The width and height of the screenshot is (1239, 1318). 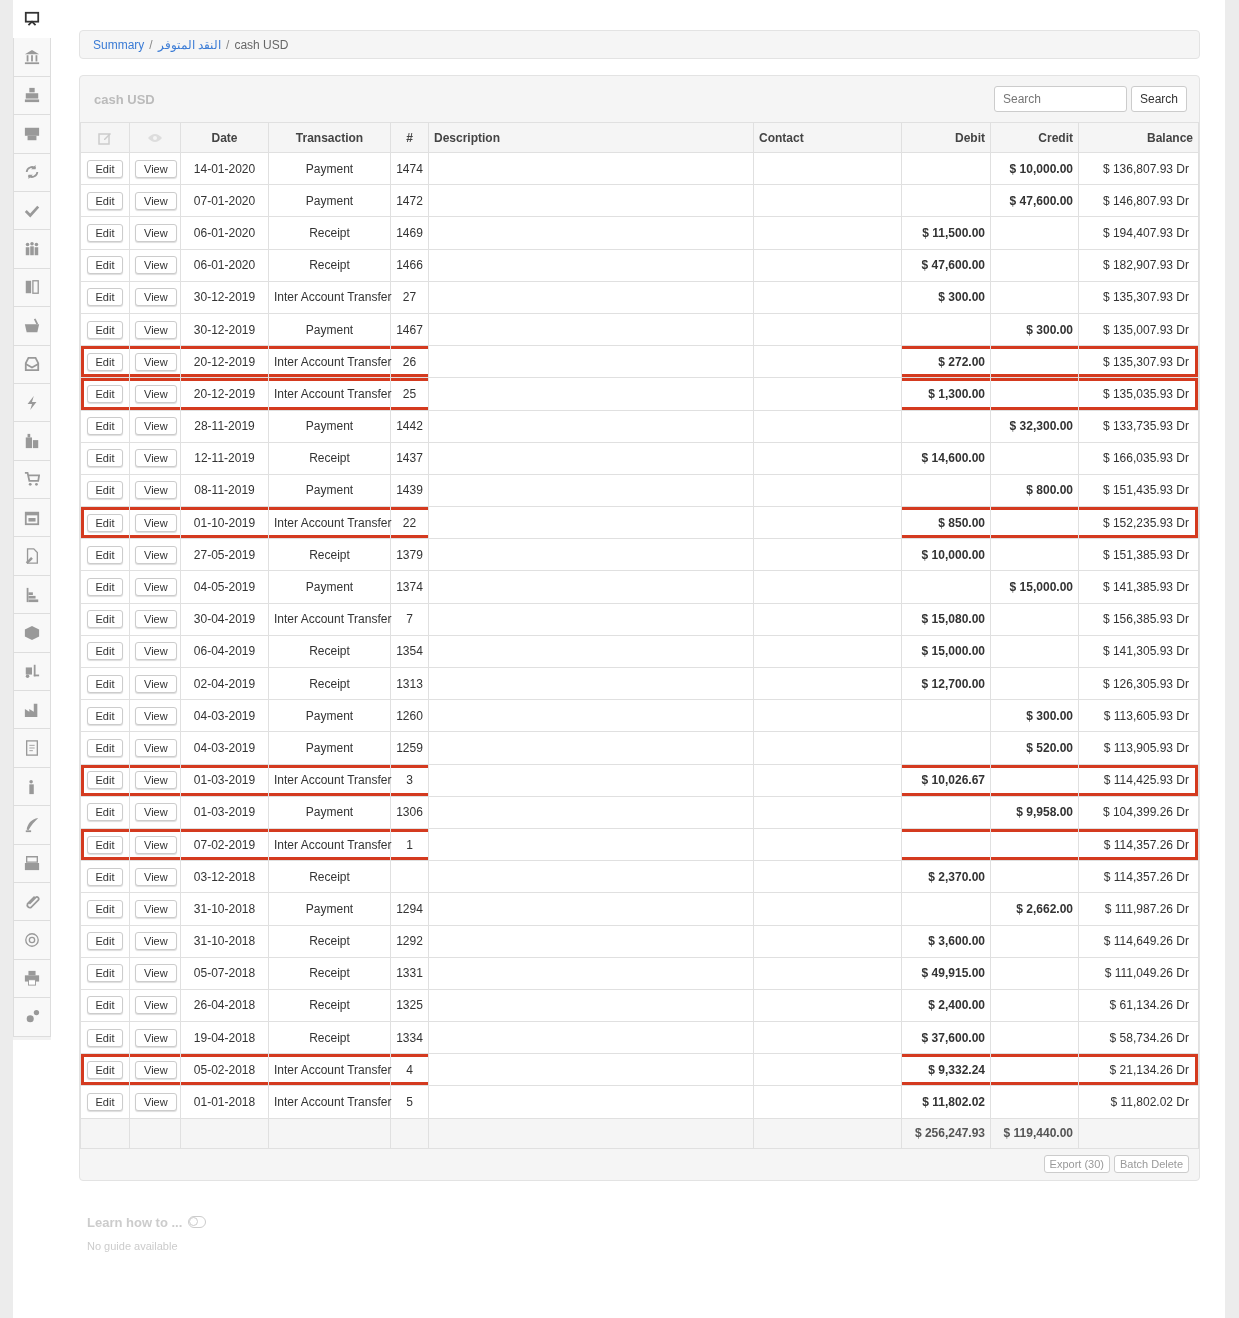 What do you see at coordinates (409, 747) in the screenshot?
I see `table-cell: 1259` at bounding box center [409, 747].